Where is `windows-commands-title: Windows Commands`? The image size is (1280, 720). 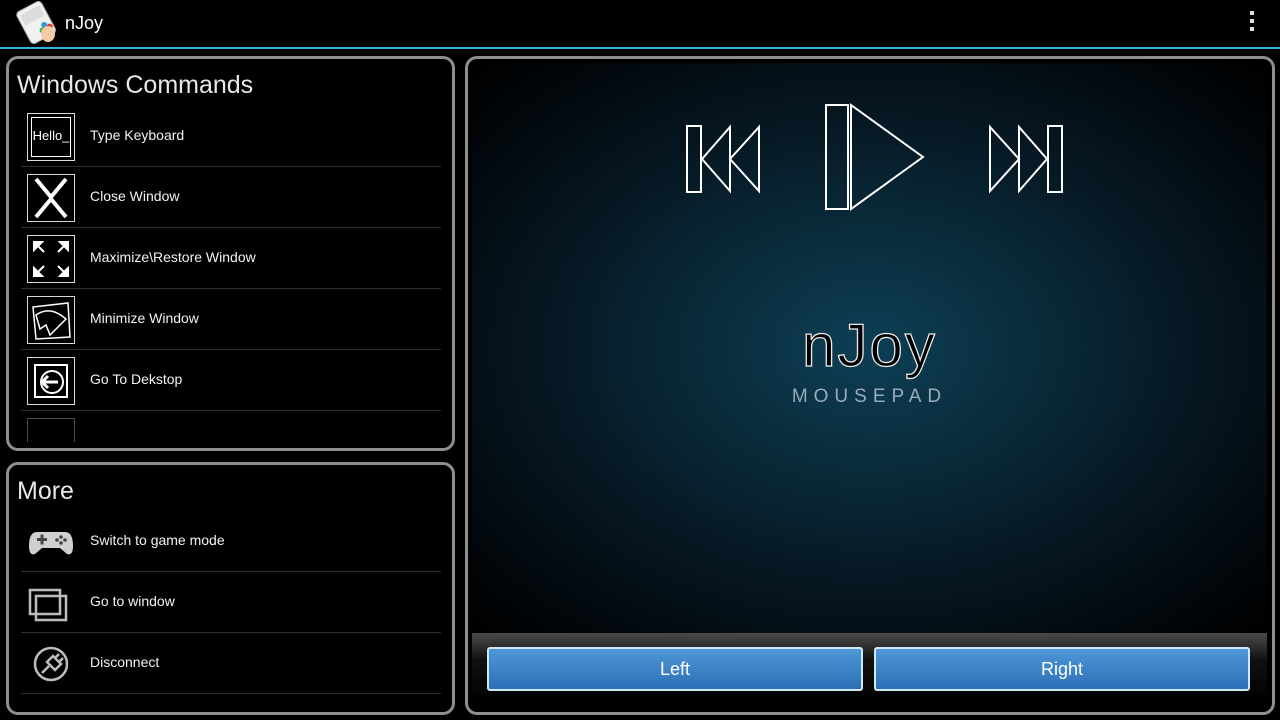 windows-commands-title: Windows Commands is located at coordinates (135, 85).